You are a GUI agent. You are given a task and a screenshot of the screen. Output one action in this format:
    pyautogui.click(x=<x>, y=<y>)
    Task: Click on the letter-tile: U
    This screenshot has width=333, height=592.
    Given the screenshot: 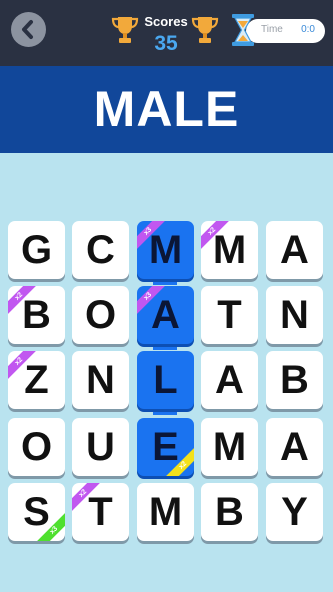 What is the action you would take?
    pyautogui.click(x=100, y=447)
    